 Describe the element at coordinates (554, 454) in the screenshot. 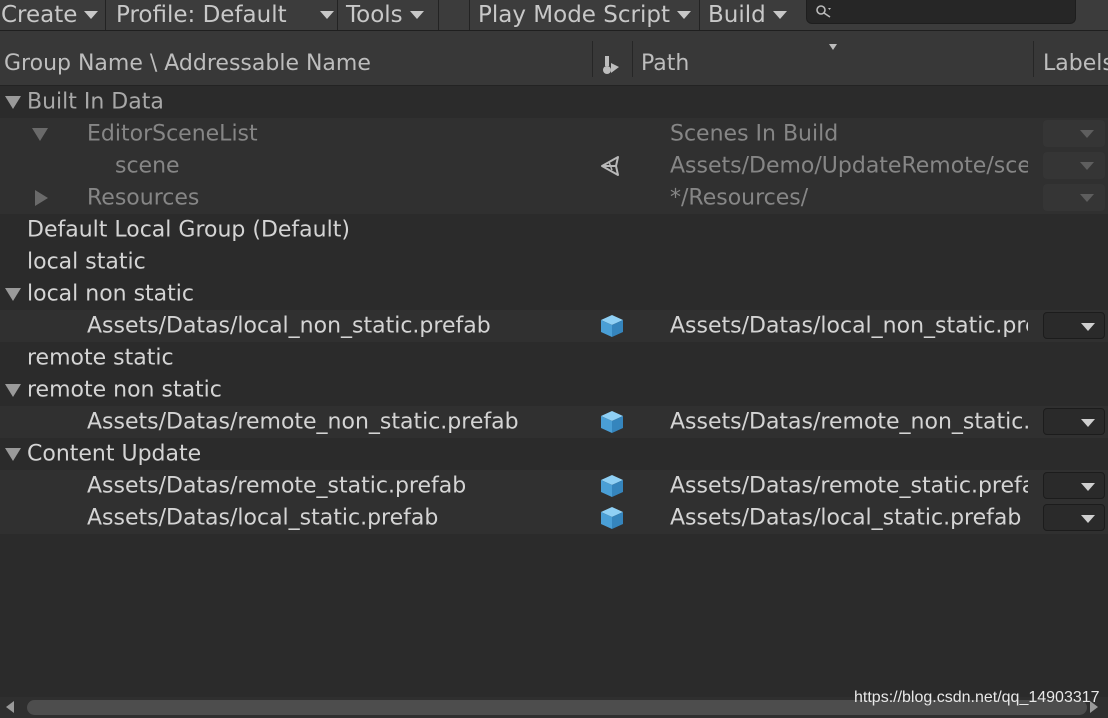

I see `group-row-content-update: Content Update` at that location.